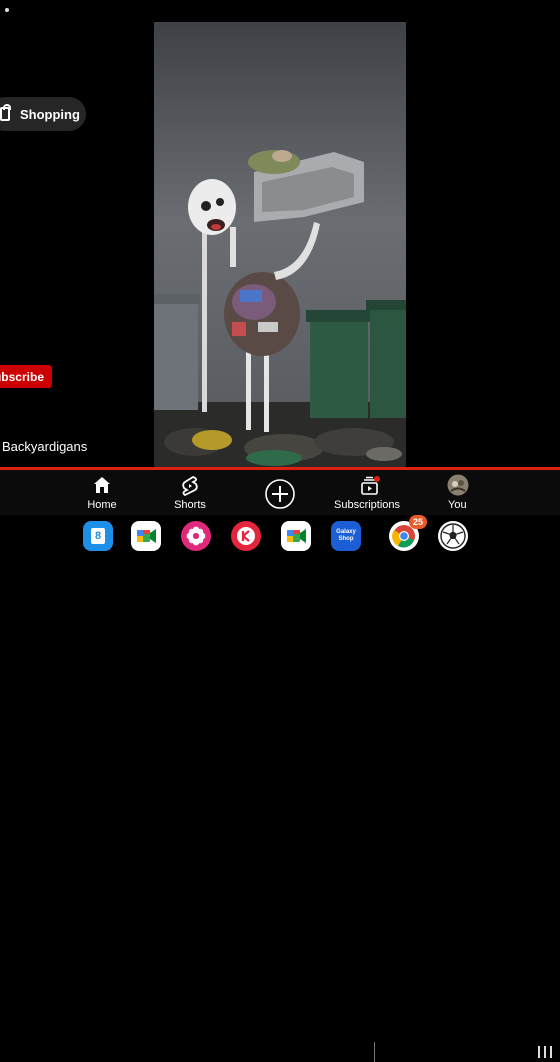  I want to click on gallery-app-icon, so click(196, 536).